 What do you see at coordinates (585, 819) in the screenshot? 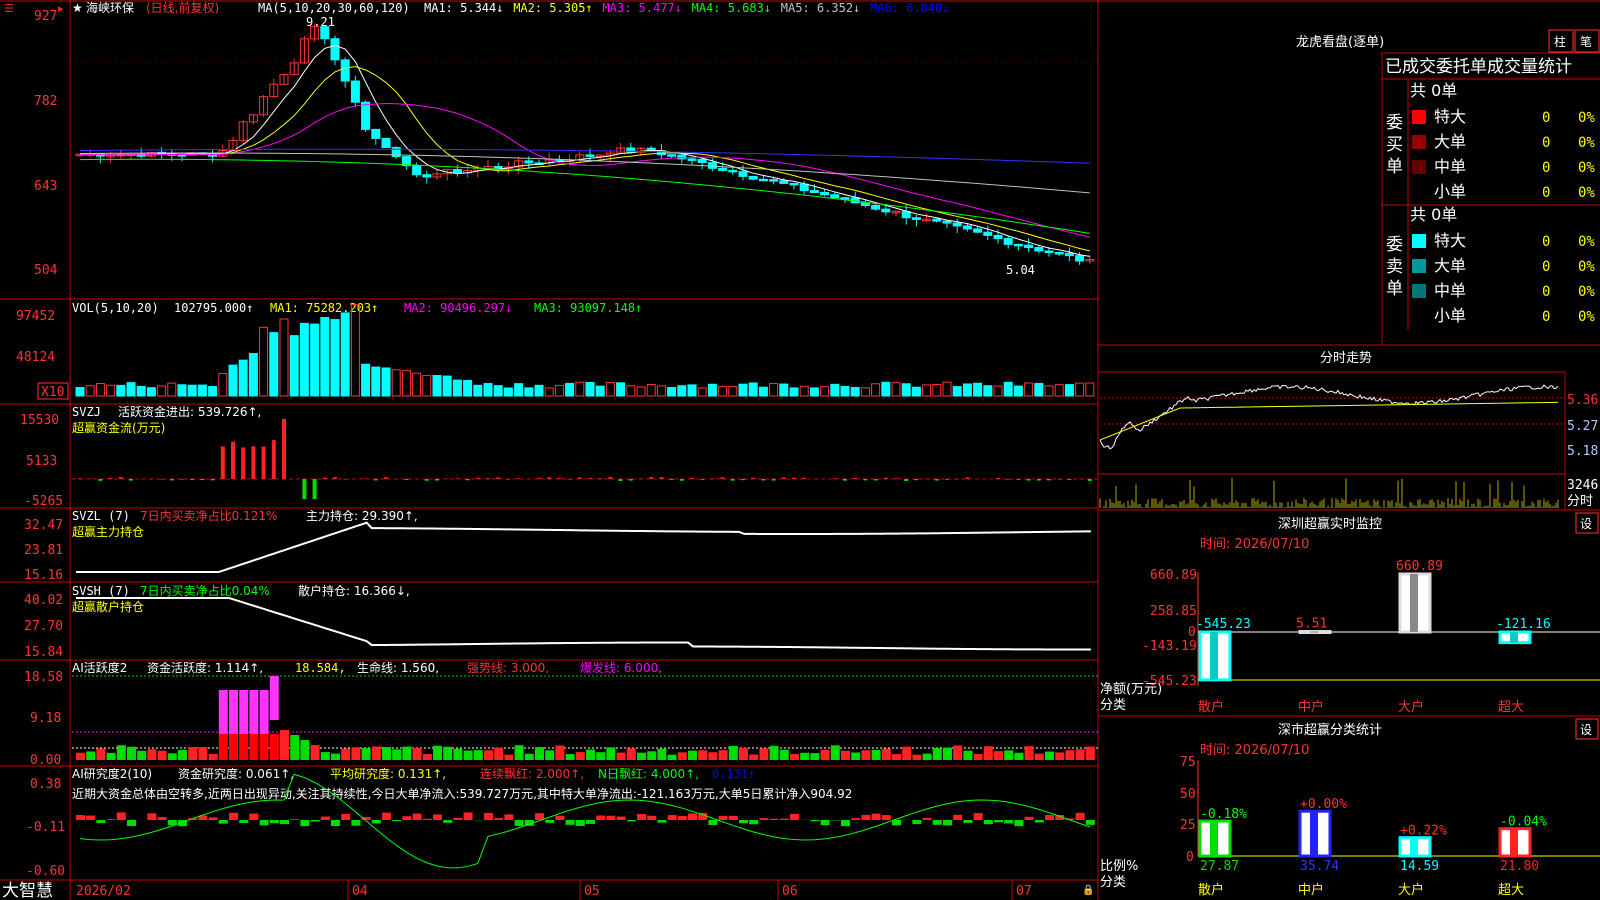
I see `ai2-bars` at bounding box center [585, 819].